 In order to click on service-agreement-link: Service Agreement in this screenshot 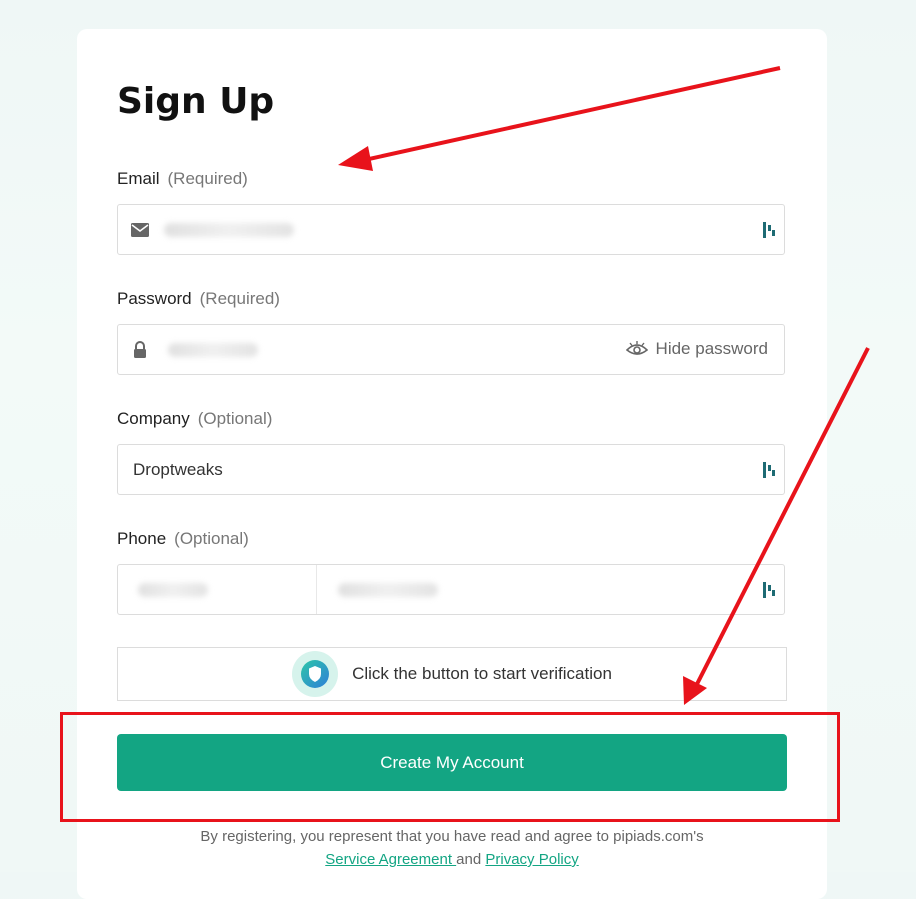, I will do `click(390, 859)`.